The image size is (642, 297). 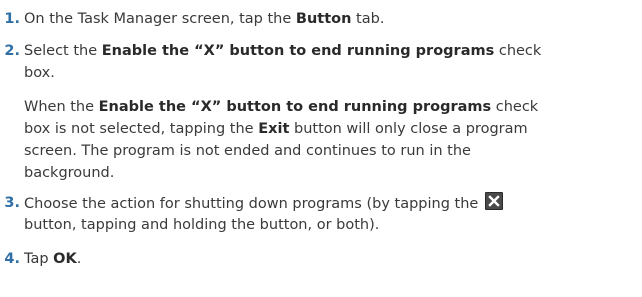 What do you see at coordinates (368, 19) in the screenshot?
I see `step-text-run: tab.` at bounding box center [368, 19].